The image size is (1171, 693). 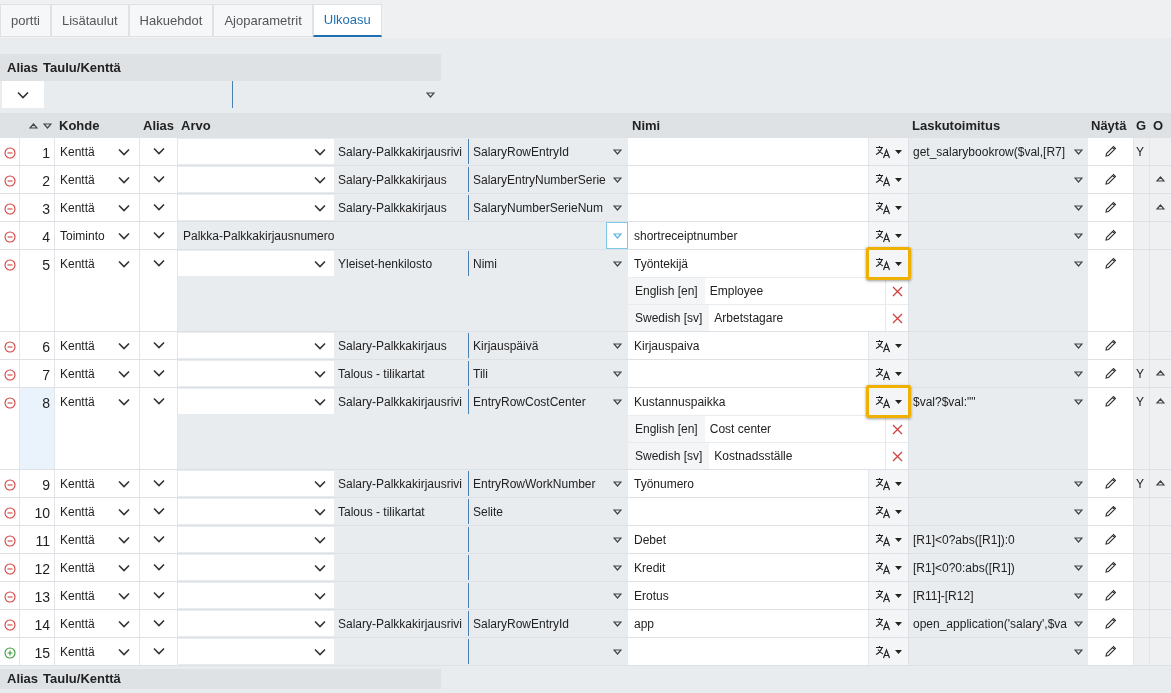 I want to click on plus-circle-icon, so click(x=9, y=653).